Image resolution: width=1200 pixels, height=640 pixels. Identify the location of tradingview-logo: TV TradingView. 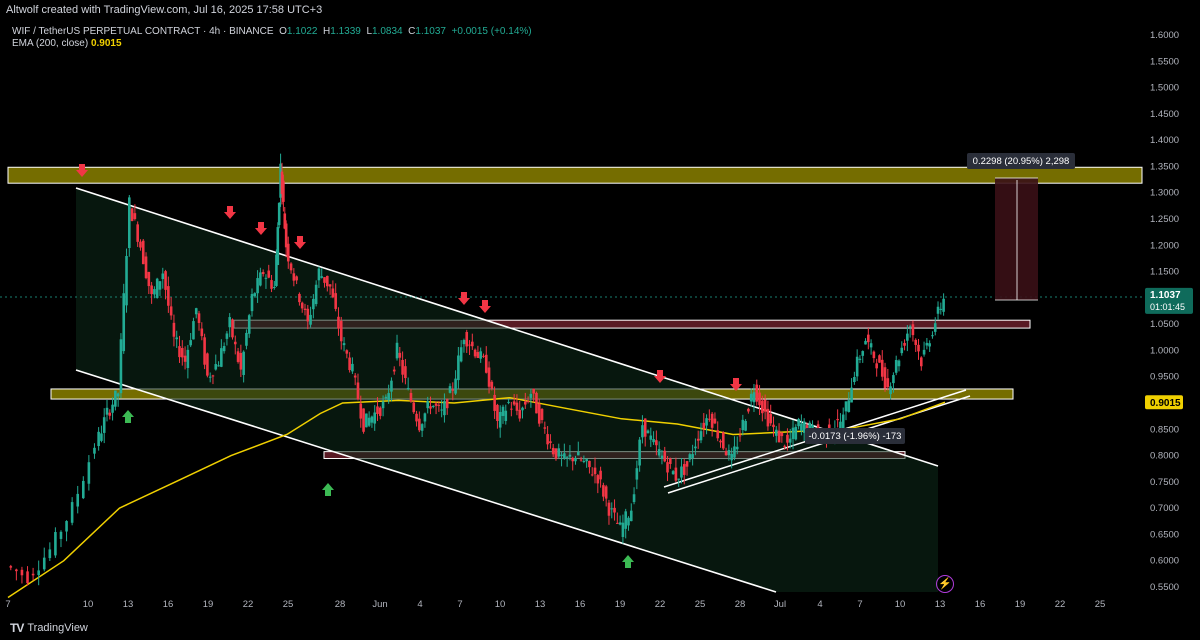
(49, 628).